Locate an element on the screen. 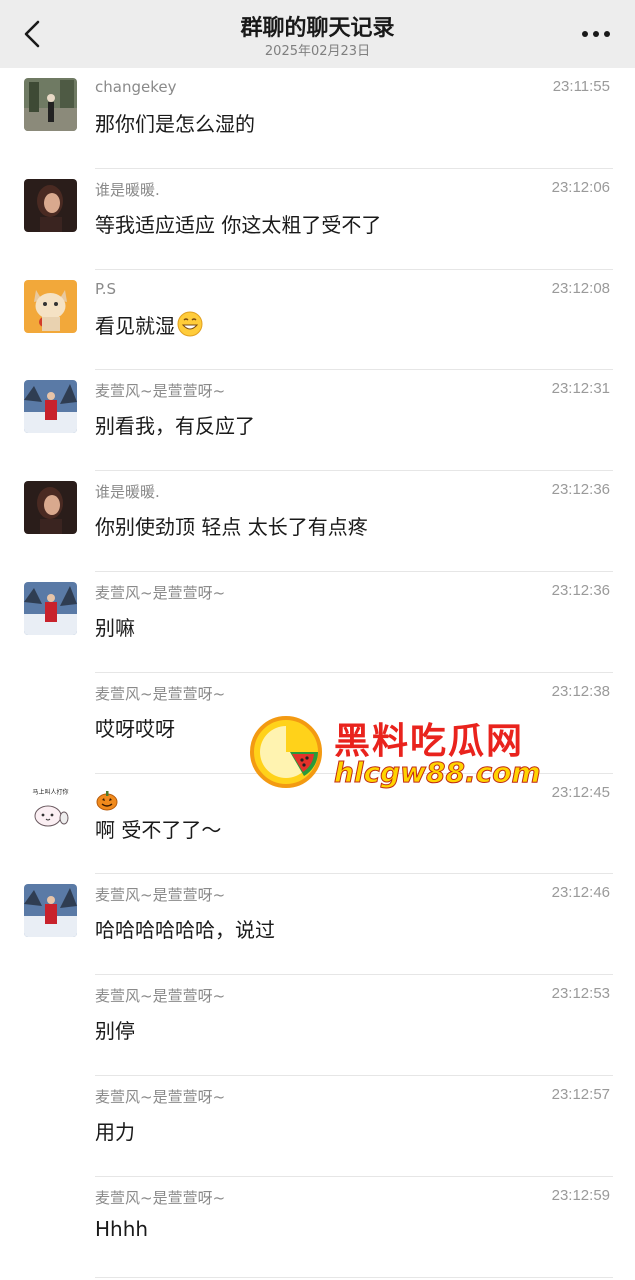 The width and height of the screenshot is (635, 1280). avatar: 马上叫人打你 is located at coordinates (50, 810).